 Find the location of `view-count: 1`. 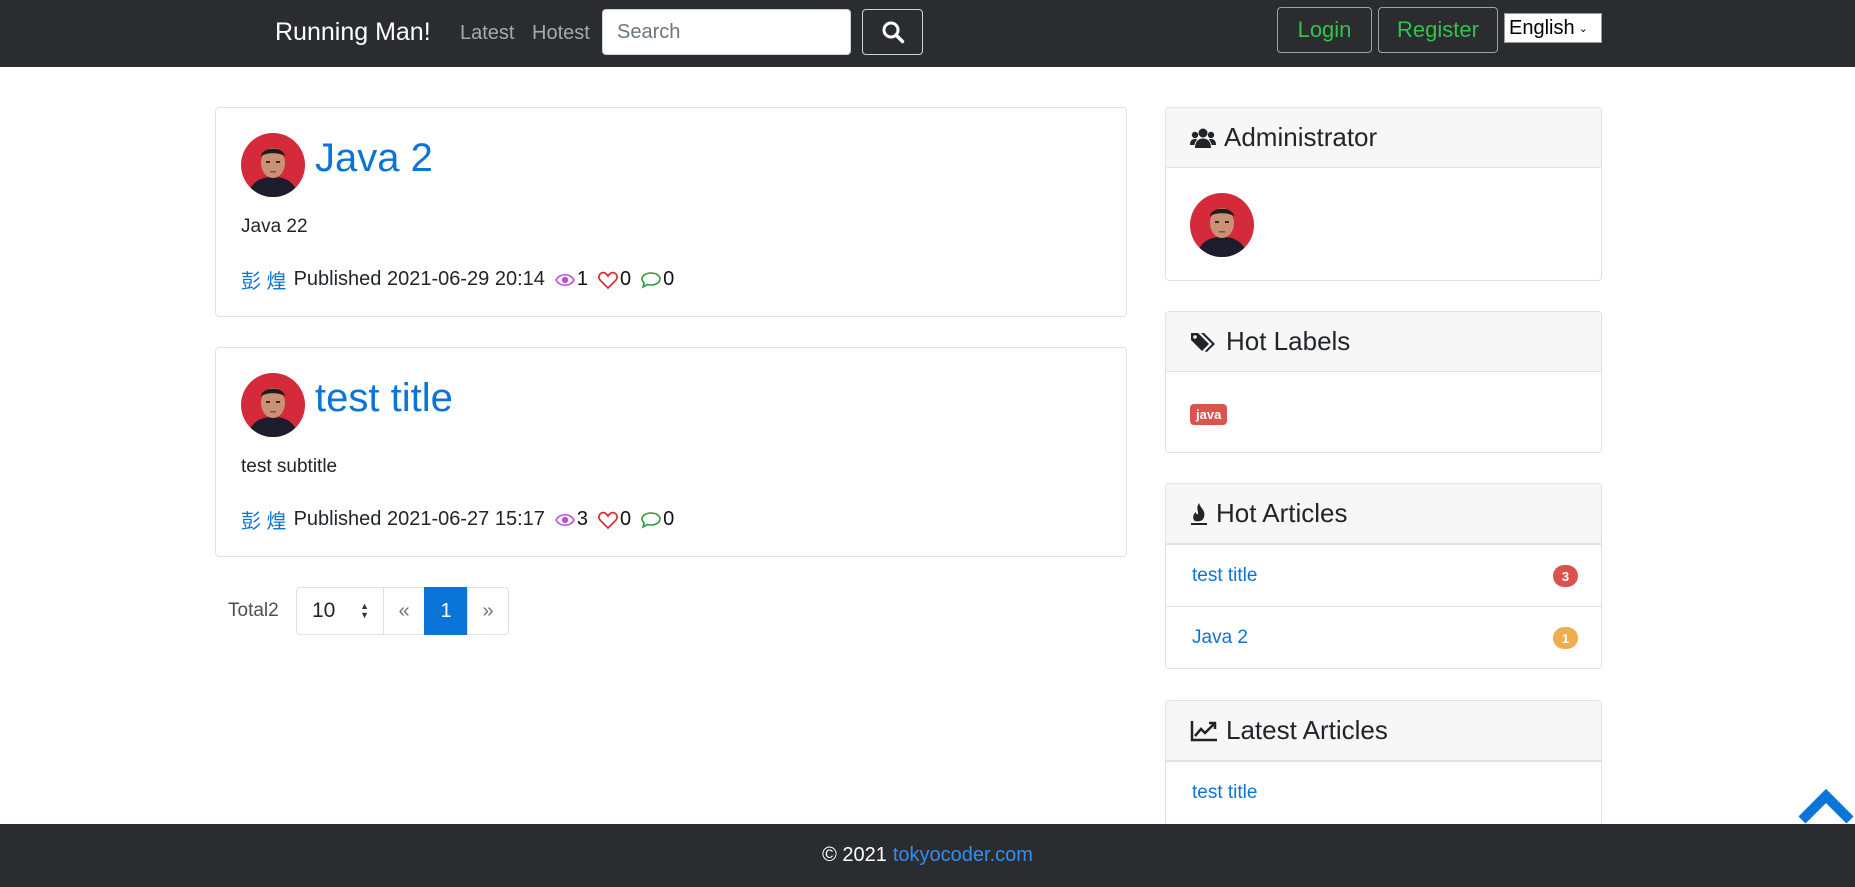

view-count: 1 is located at coordinates (582, 279).